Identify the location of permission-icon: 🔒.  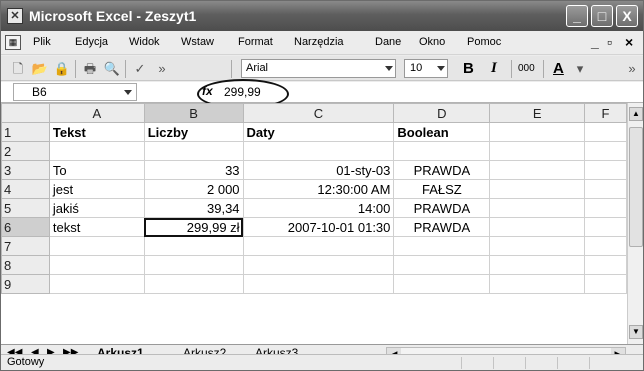
(62, 68).